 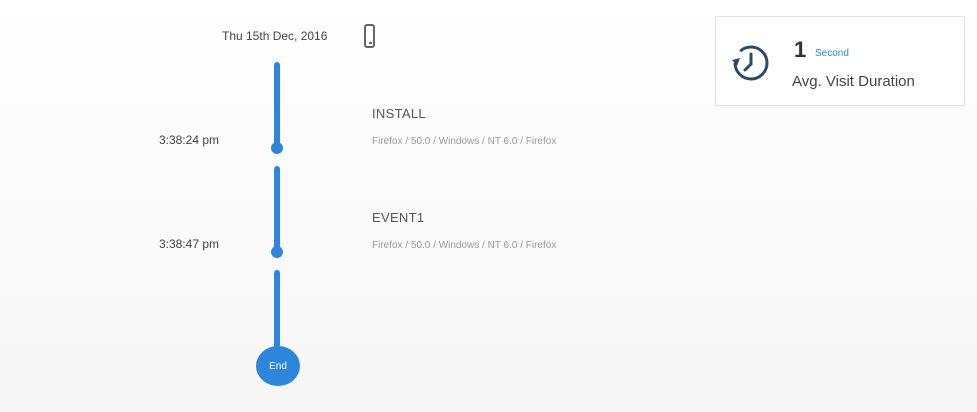 I want to click on event-title: EVENT1, so click(x=398, y=217).